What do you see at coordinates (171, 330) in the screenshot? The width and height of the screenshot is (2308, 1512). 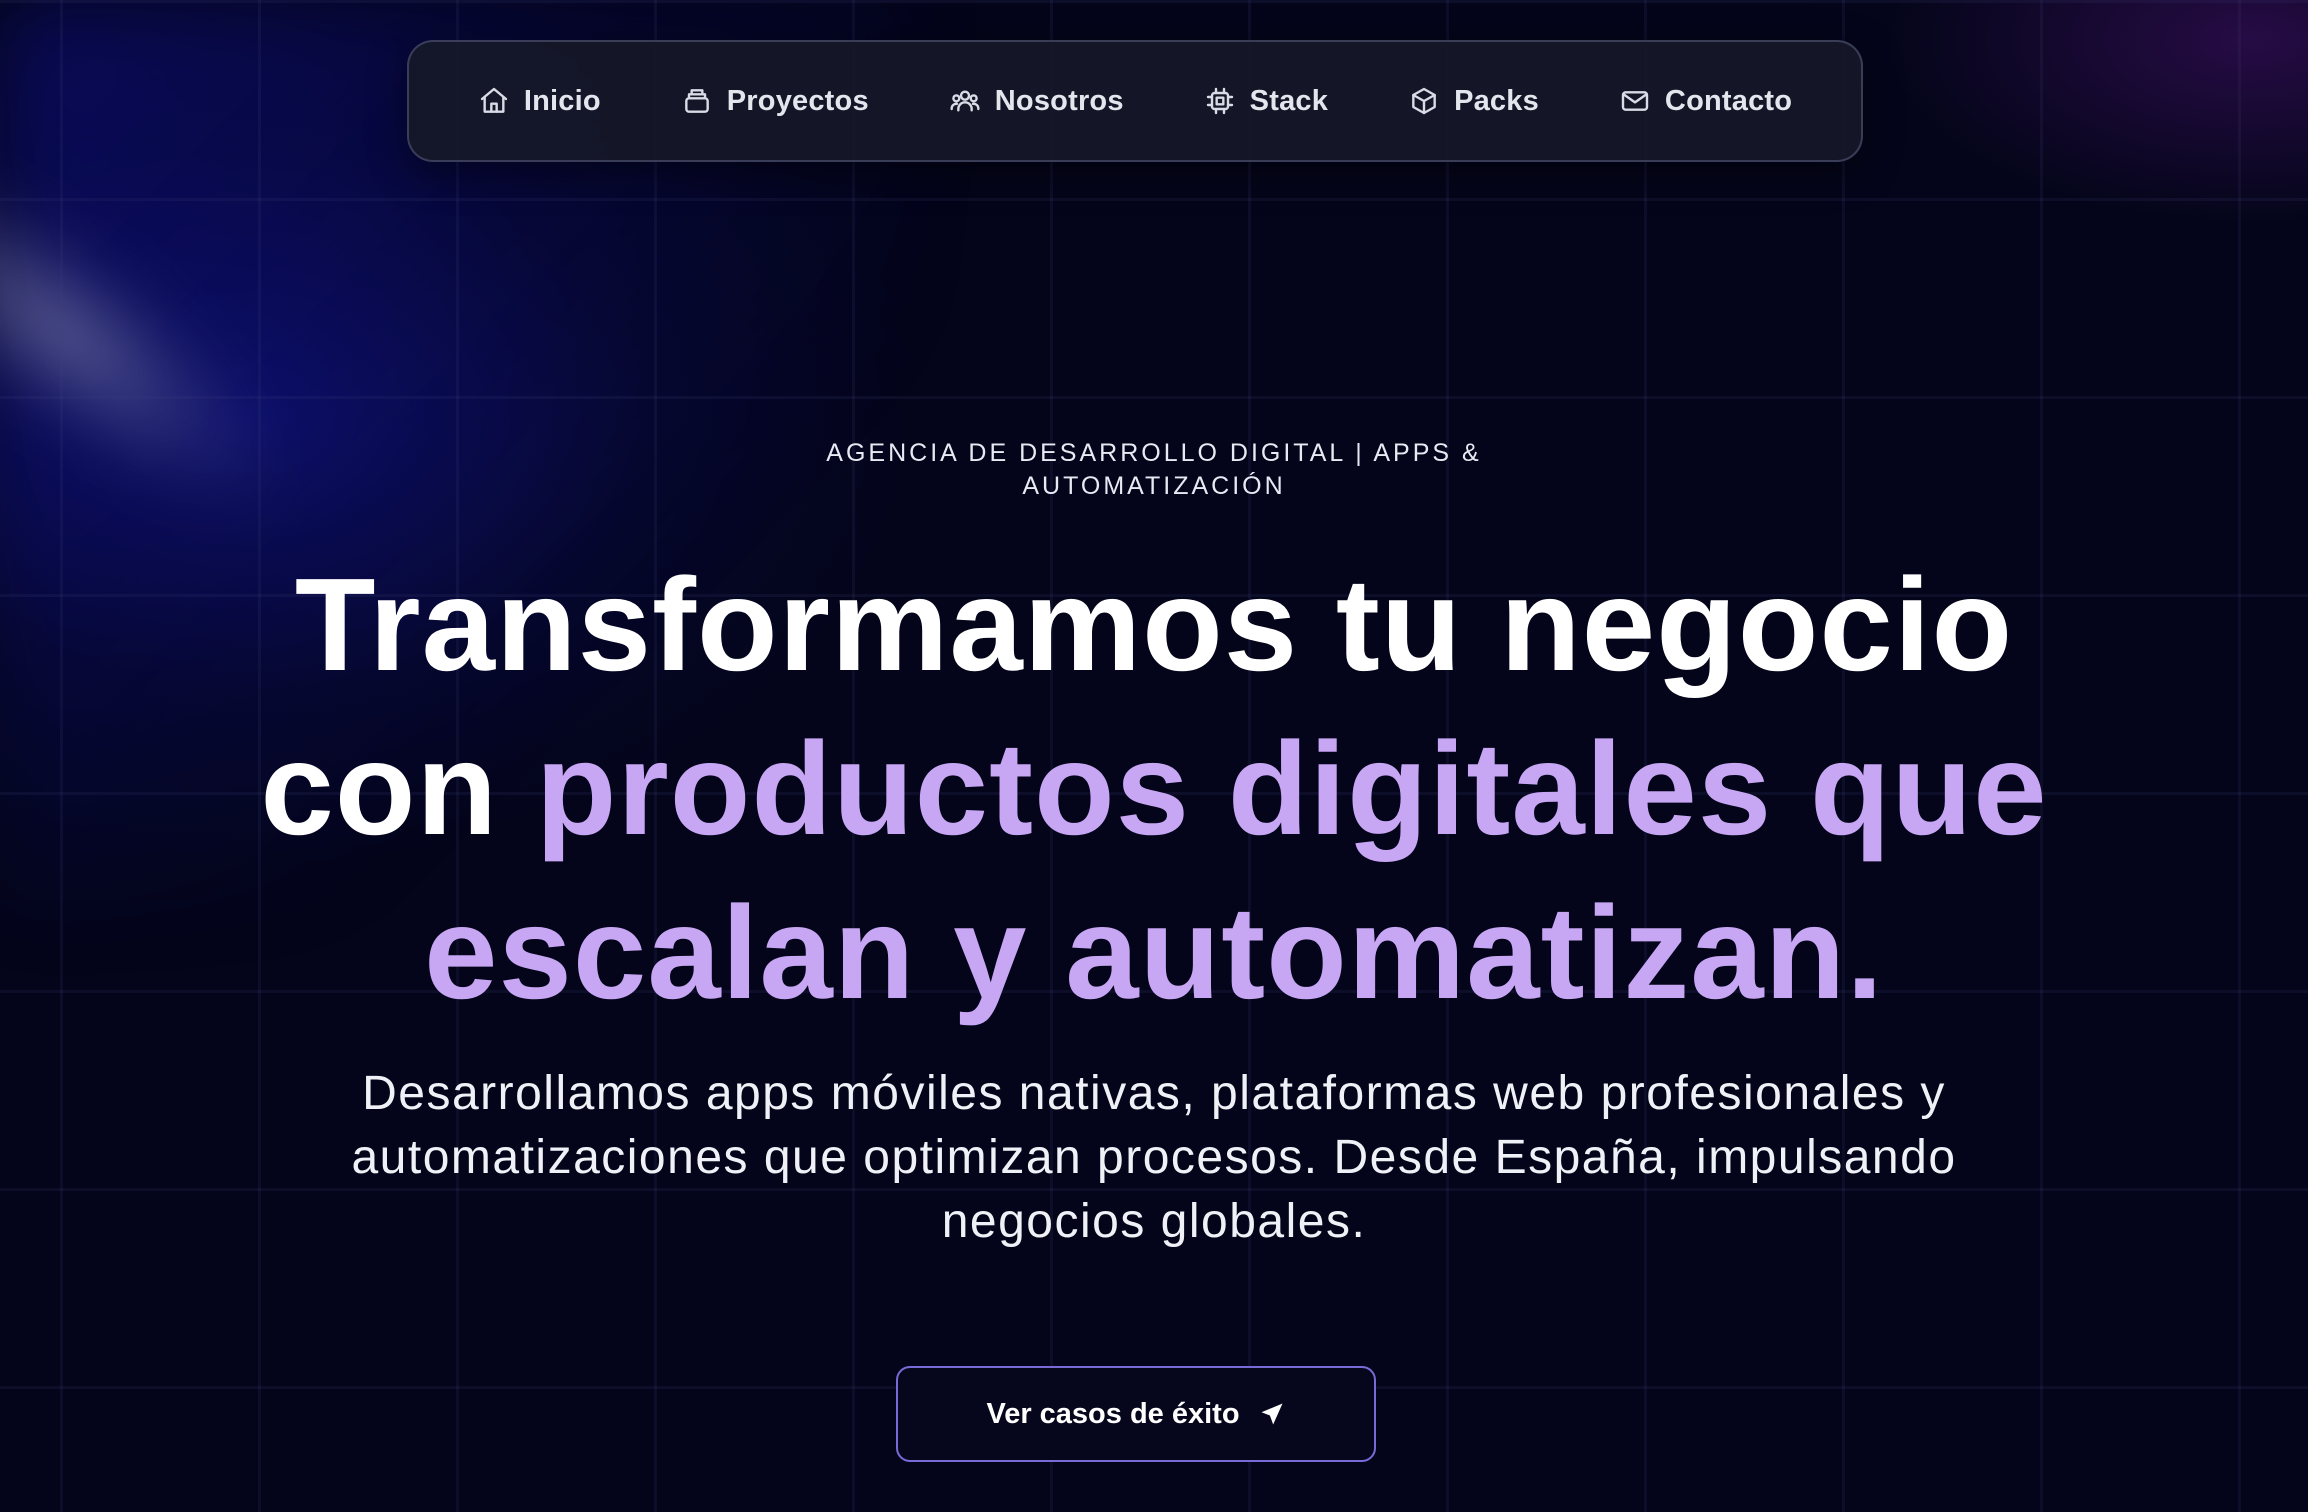 I see `background-light-streak` at bounding box center [171, 330].